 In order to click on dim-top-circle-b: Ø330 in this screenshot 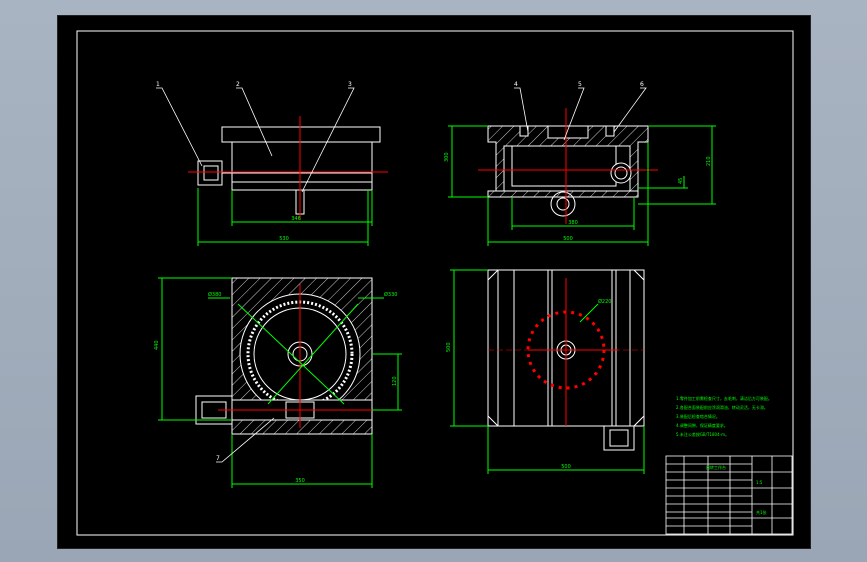, I will do `click(390, 294)`.